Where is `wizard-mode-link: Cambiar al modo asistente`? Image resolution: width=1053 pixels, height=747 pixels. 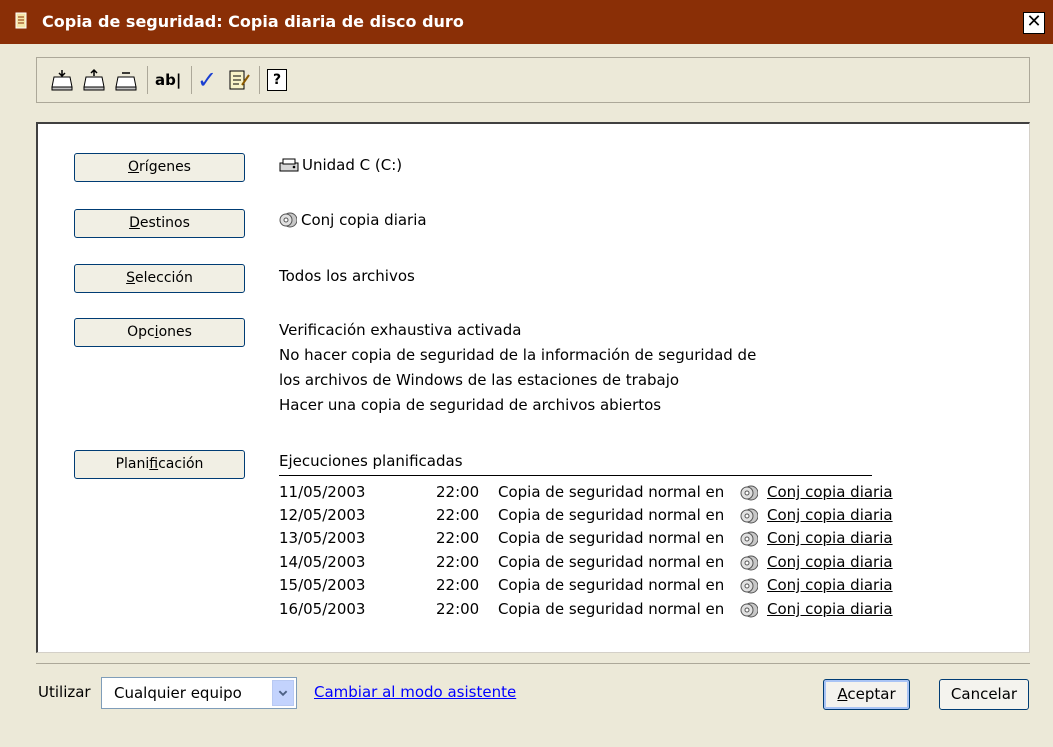 wizard-mode-link: Cambiar al modo asistente is located at coordinates (415, 692).